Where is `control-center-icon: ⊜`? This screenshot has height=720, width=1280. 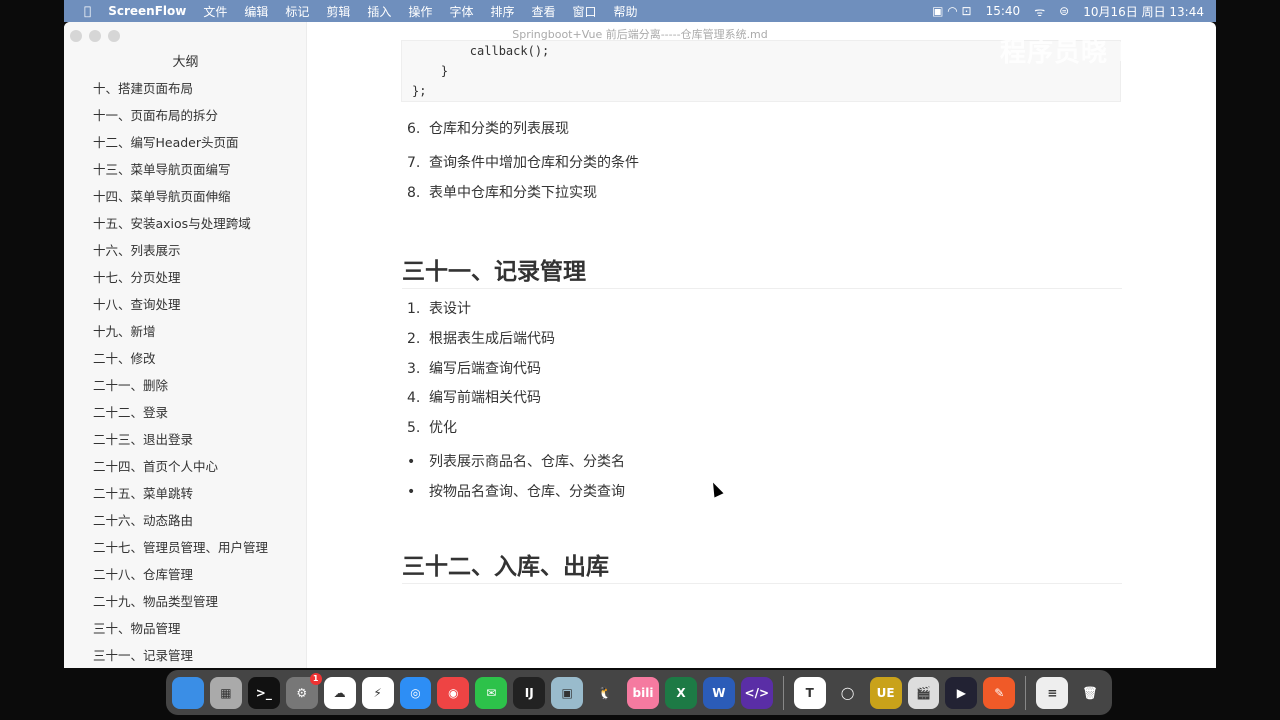 control-center-icon: ⊜ is located at coordinates (1064, 11).